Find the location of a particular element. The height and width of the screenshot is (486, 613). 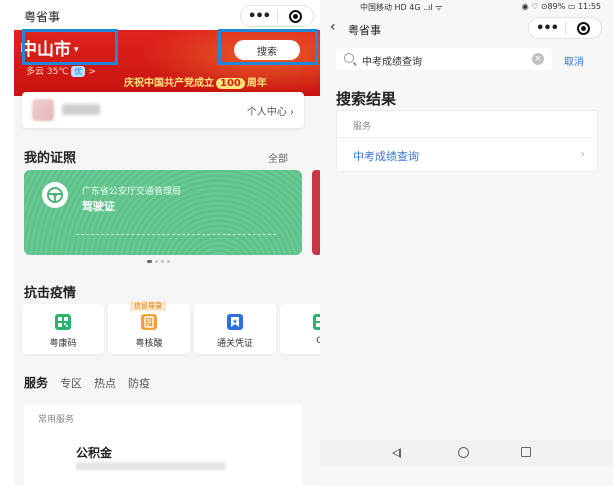

slogan-text: 庆祝中国共产党成立 is located at coordinates (169, 83).